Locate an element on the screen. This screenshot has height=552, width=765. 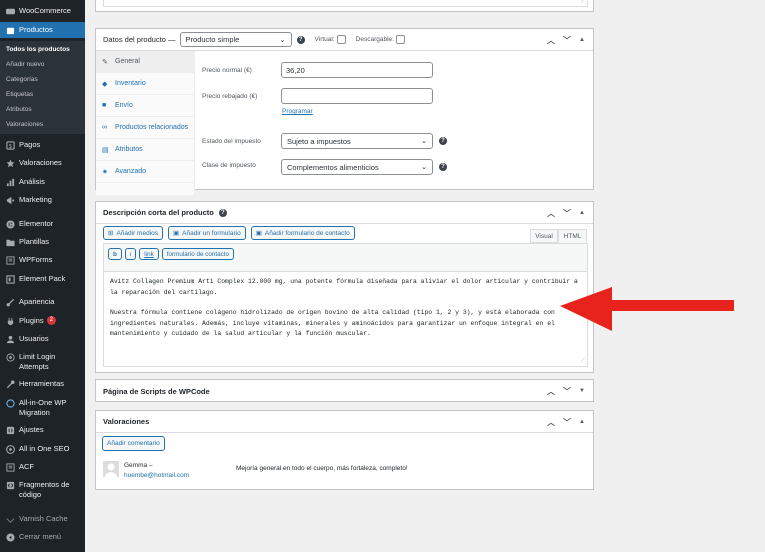
sale-price-input is located at coordinates (357, 96).